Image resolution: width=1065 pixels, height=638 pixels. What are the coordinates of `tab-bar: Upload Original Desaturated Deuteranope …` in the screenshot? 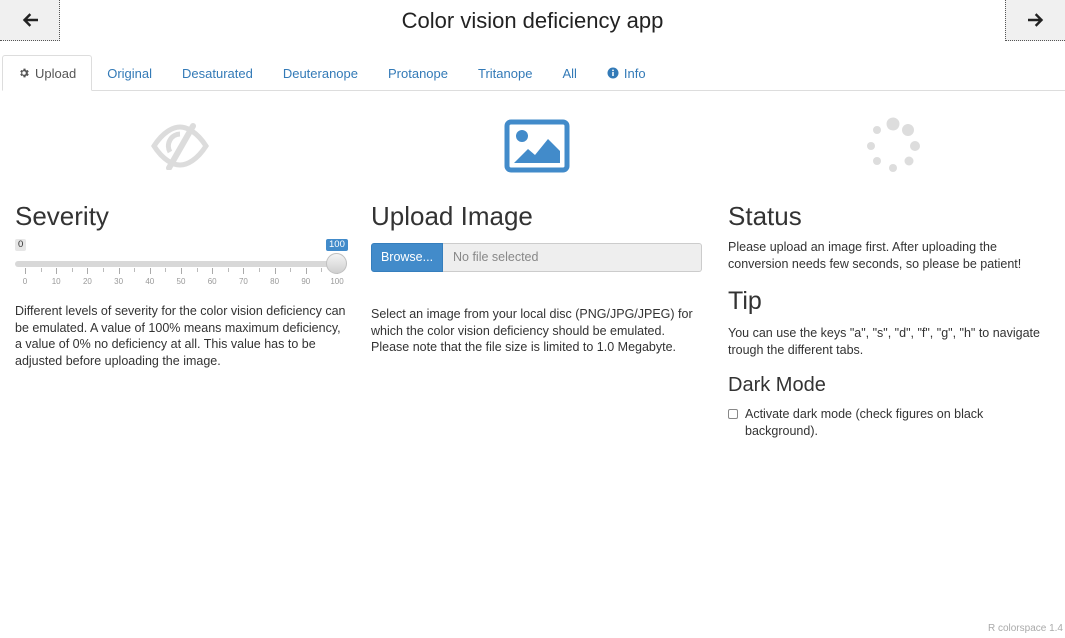 It's located at (533, 73).